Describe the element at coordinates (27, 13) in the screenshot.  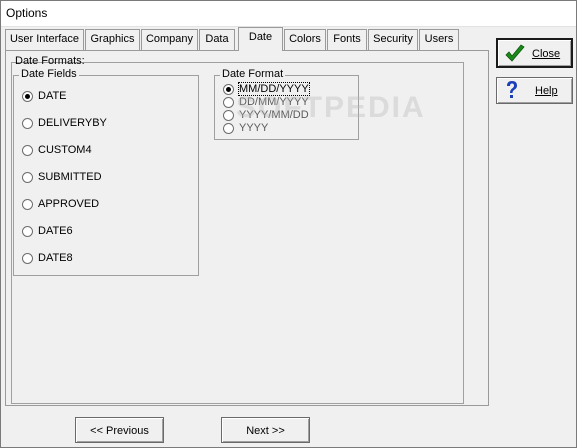
I see `window-title: Options` at that location.